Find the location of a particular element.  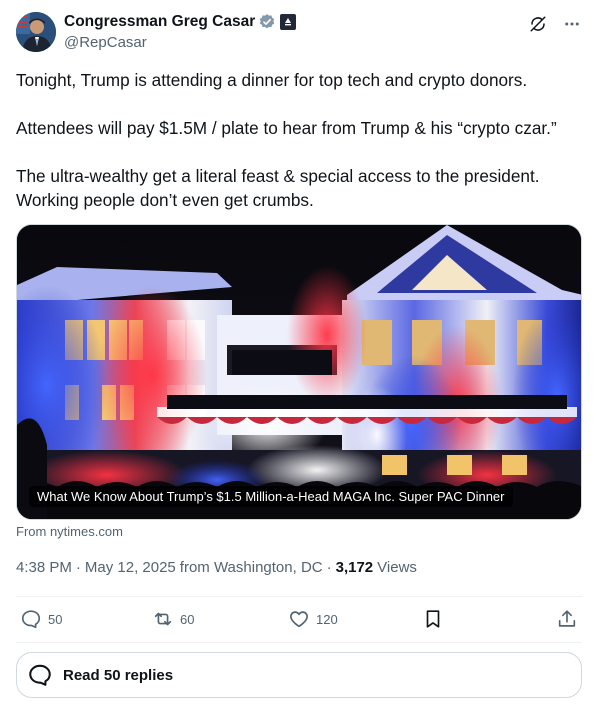

repost-count: 60 is located at coordinates (187, 619).